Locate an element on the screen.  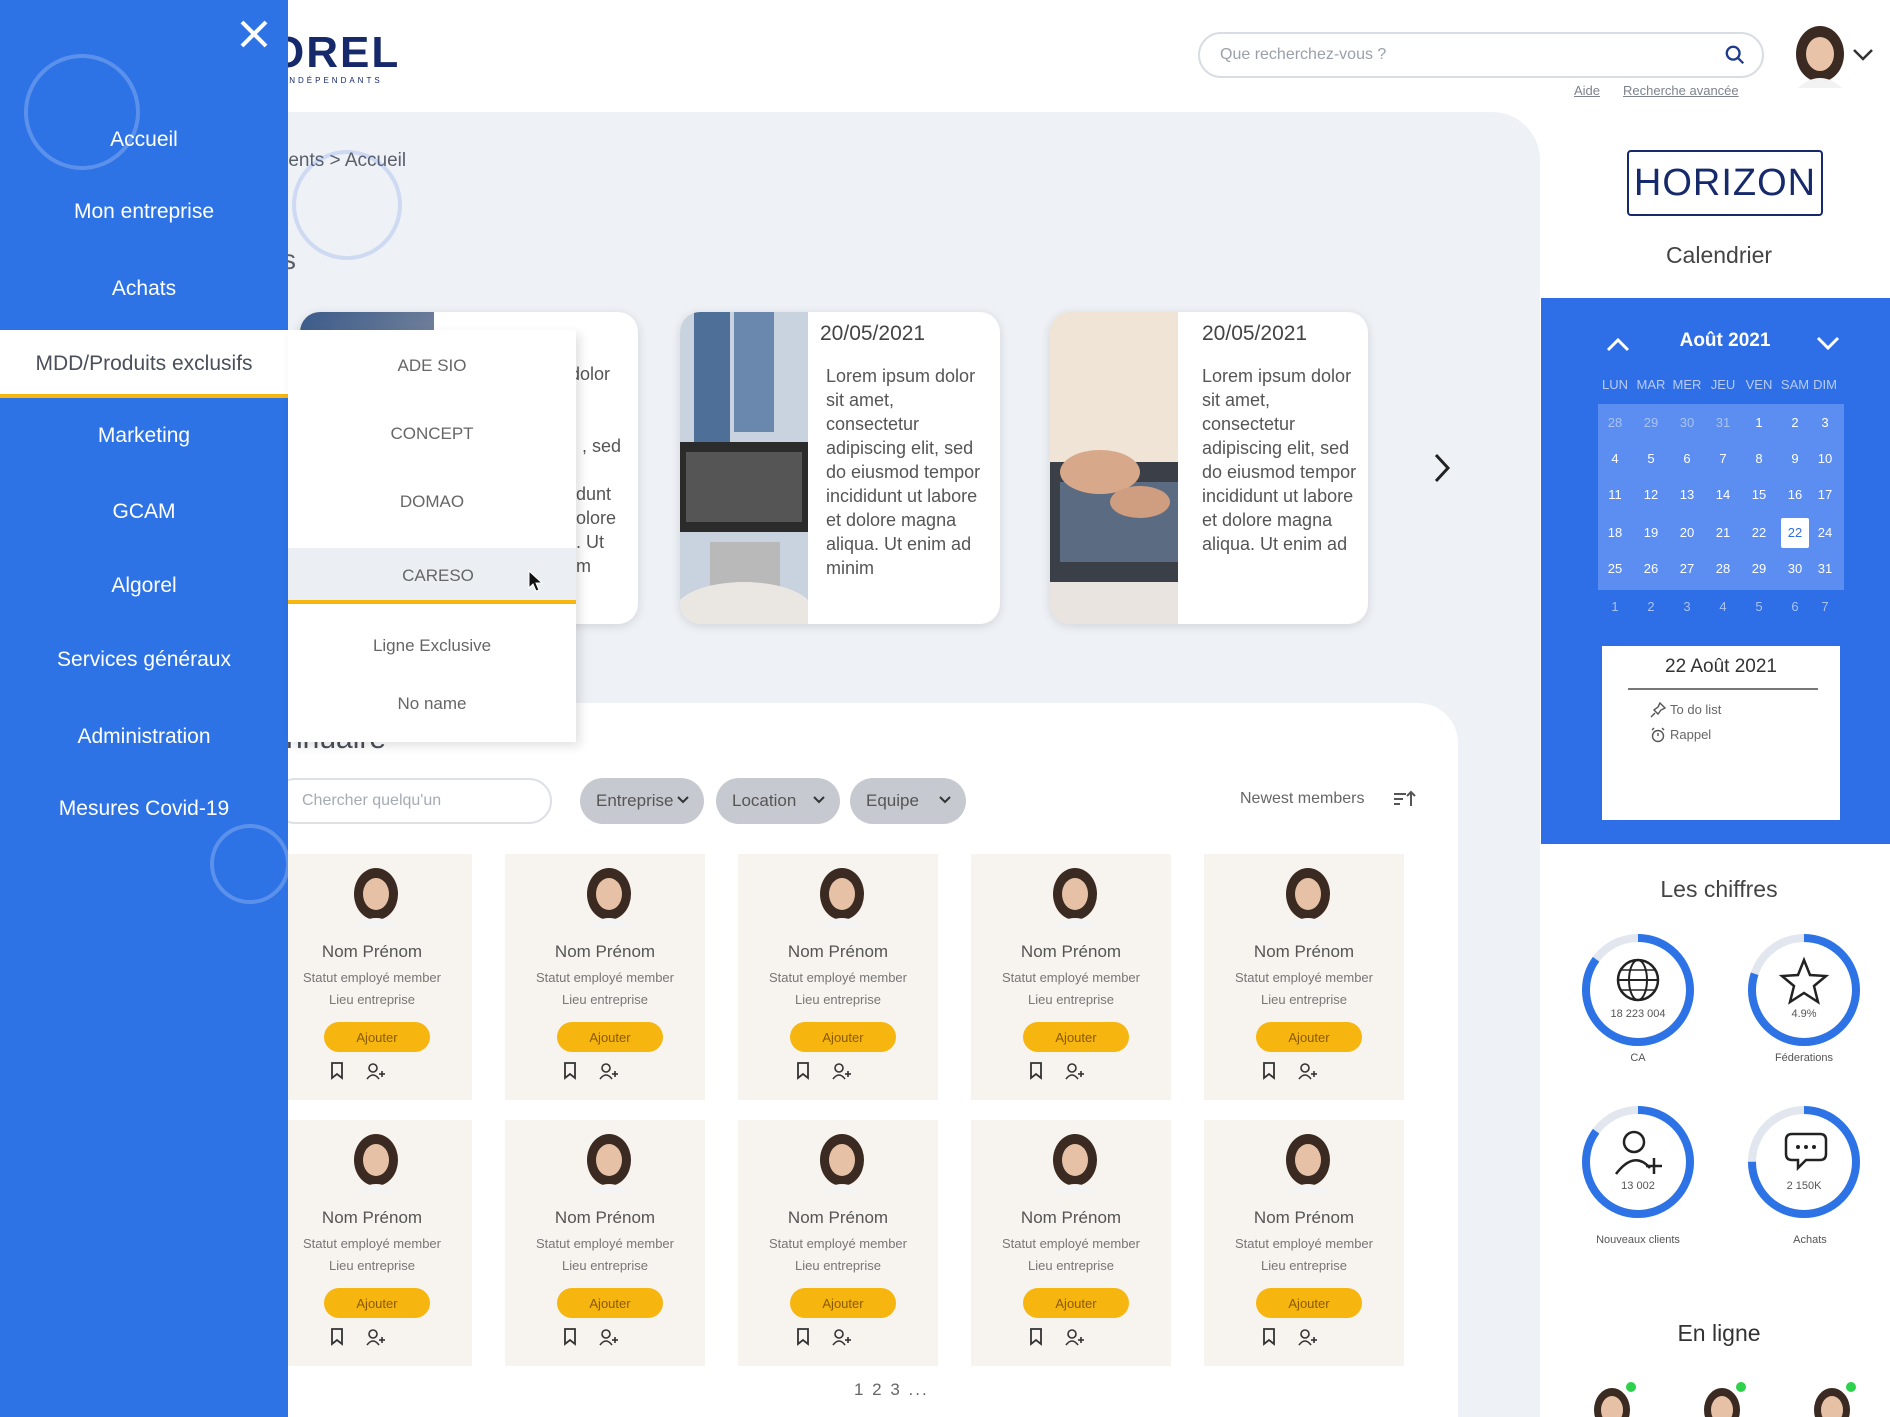
filter-location: Location is located at coordinates (778, 801).